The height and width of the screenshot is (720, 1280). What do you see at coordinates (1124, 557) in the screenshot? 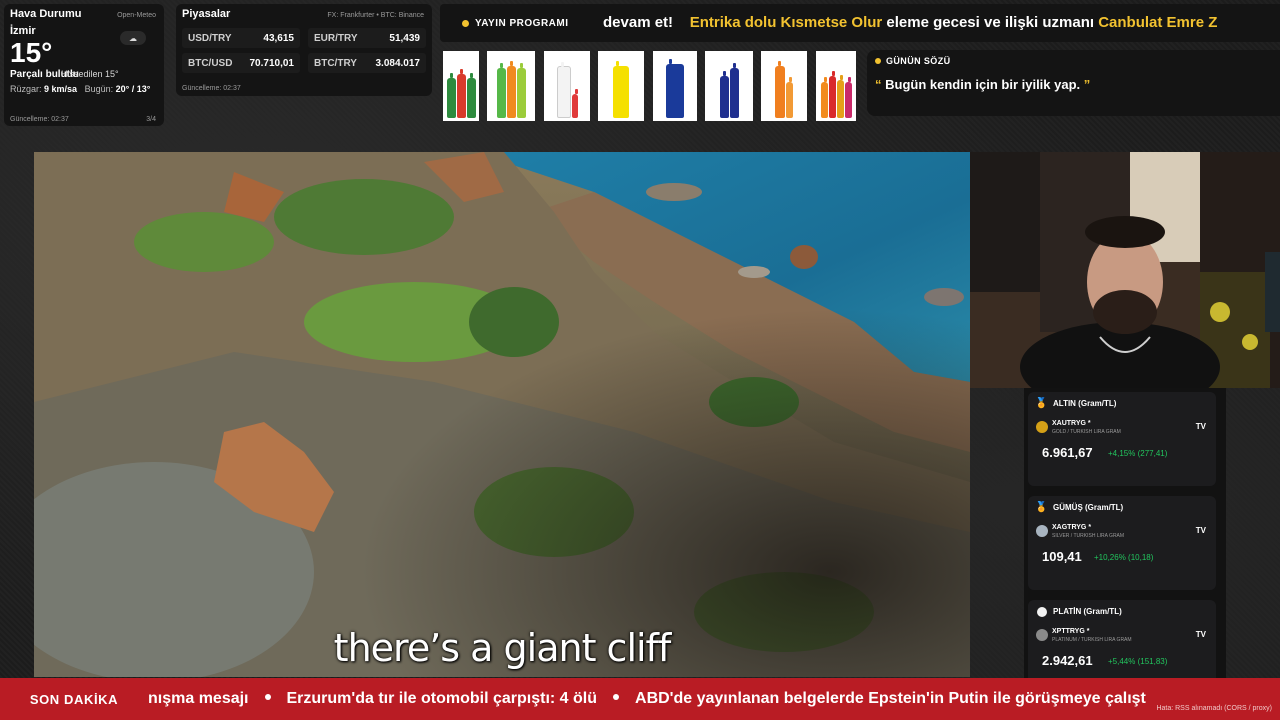
I see `metal-change: +10,26% (10,18)` at bounding box center [1124, 557].